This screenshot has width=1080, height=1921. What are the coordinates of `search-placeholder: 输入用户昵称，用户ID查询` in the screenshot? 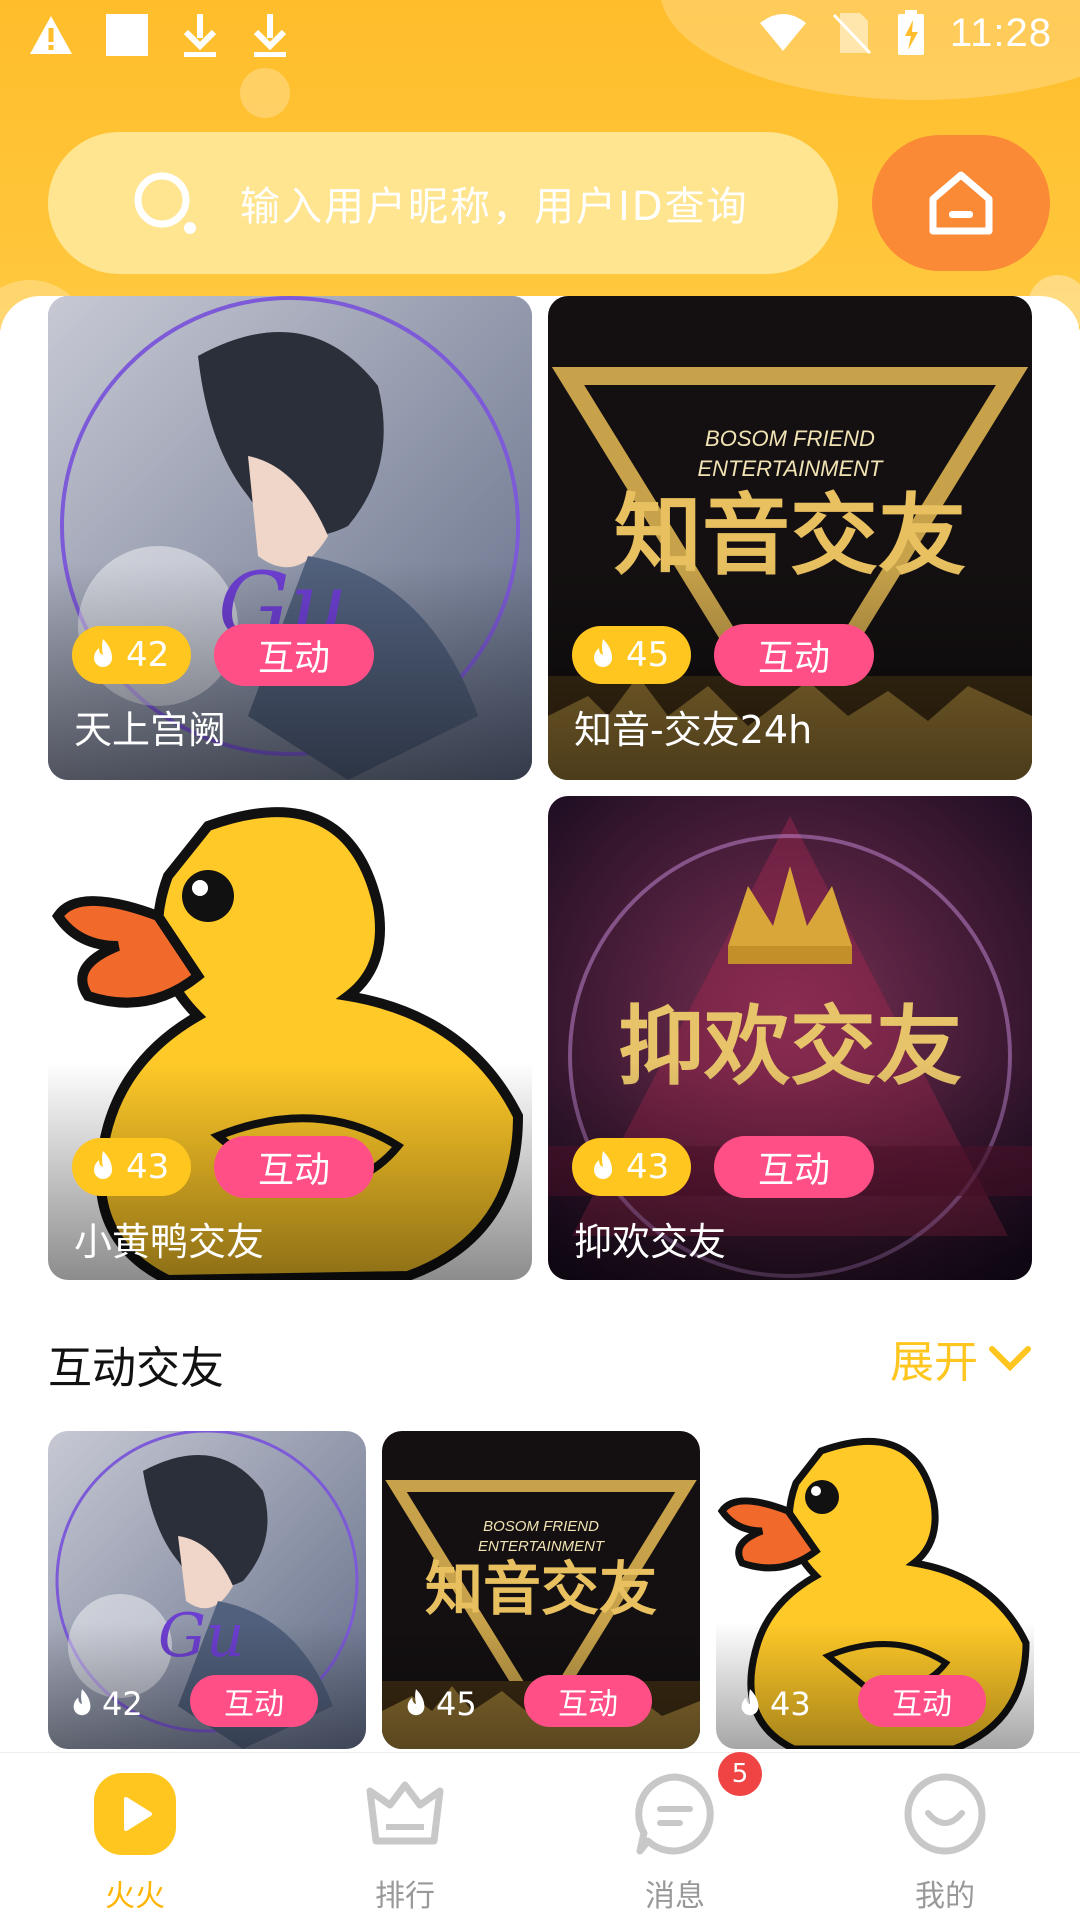 It's located at (494, 207).